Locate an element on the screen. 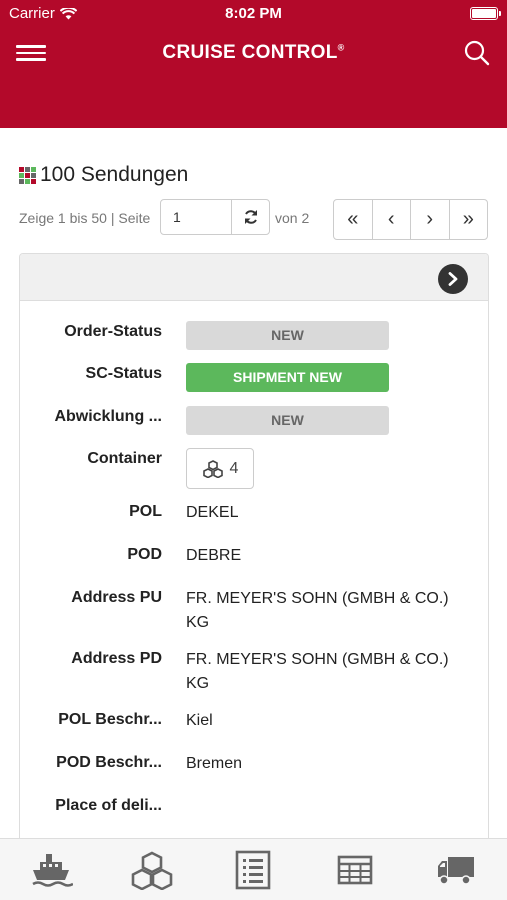 This screenshot has width=507, height=900. pagination: Zeige 1 bis 50 | Seite 1 von 2 « ‹ › » is located at coordinates (254, 220).